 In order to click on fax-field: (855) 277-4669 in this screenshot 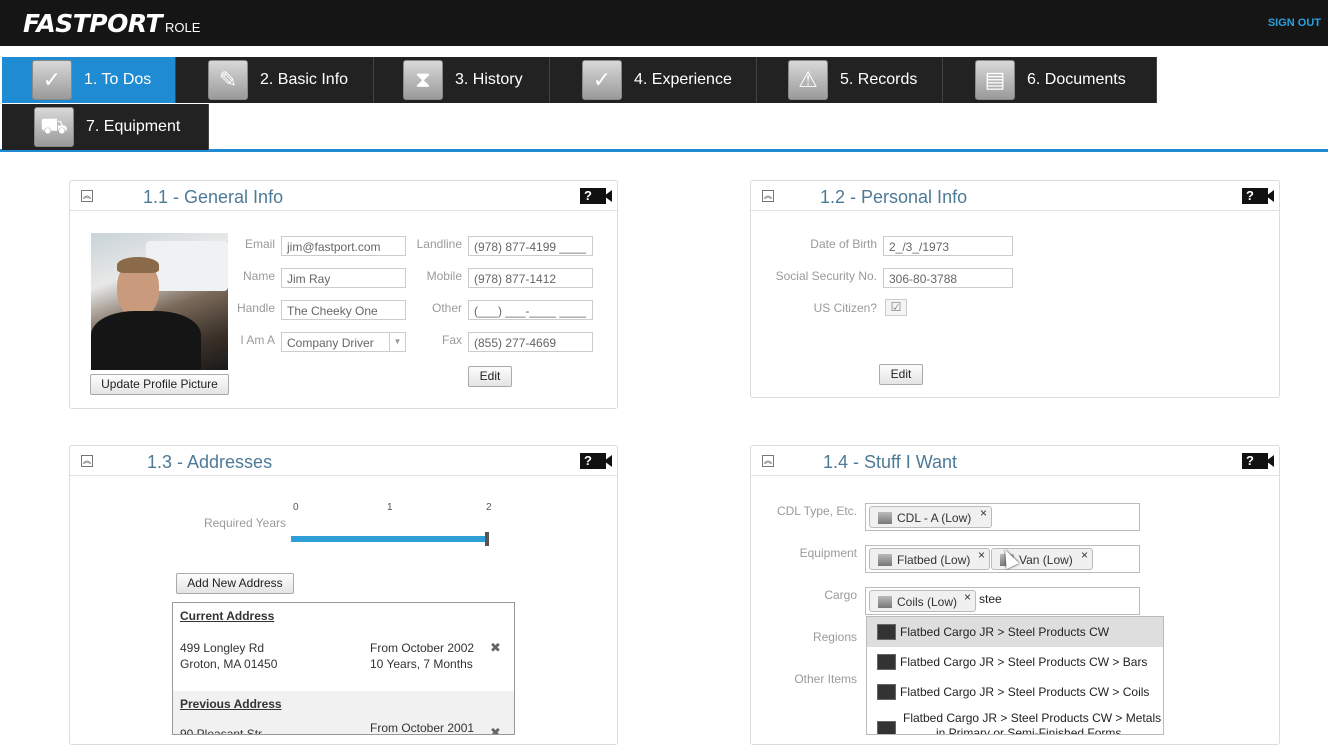, I will do `click(530, 342)`.